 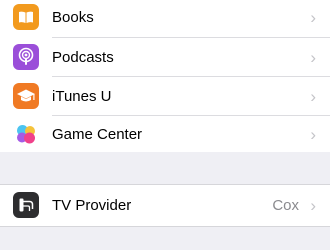 What do you see at coordinates (165, 18) in the screenshot?
I see `settings-row-books: Books ›` at bounding box center [165, 18].